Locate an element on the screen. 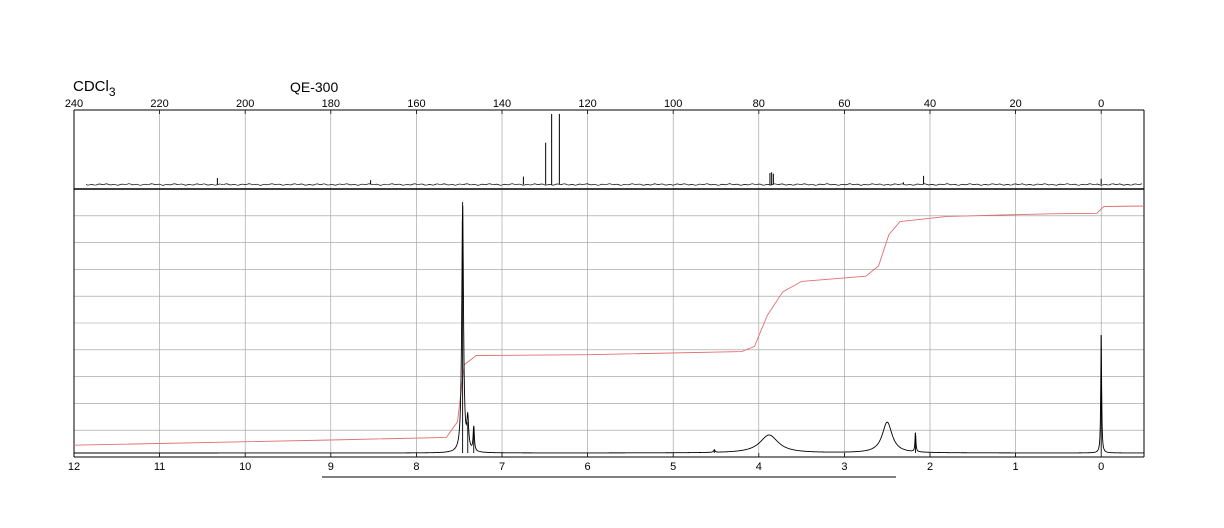 This screenshot has width=1224, height=528. h1-tick-label: 10 is located at coordinates (245, 467).